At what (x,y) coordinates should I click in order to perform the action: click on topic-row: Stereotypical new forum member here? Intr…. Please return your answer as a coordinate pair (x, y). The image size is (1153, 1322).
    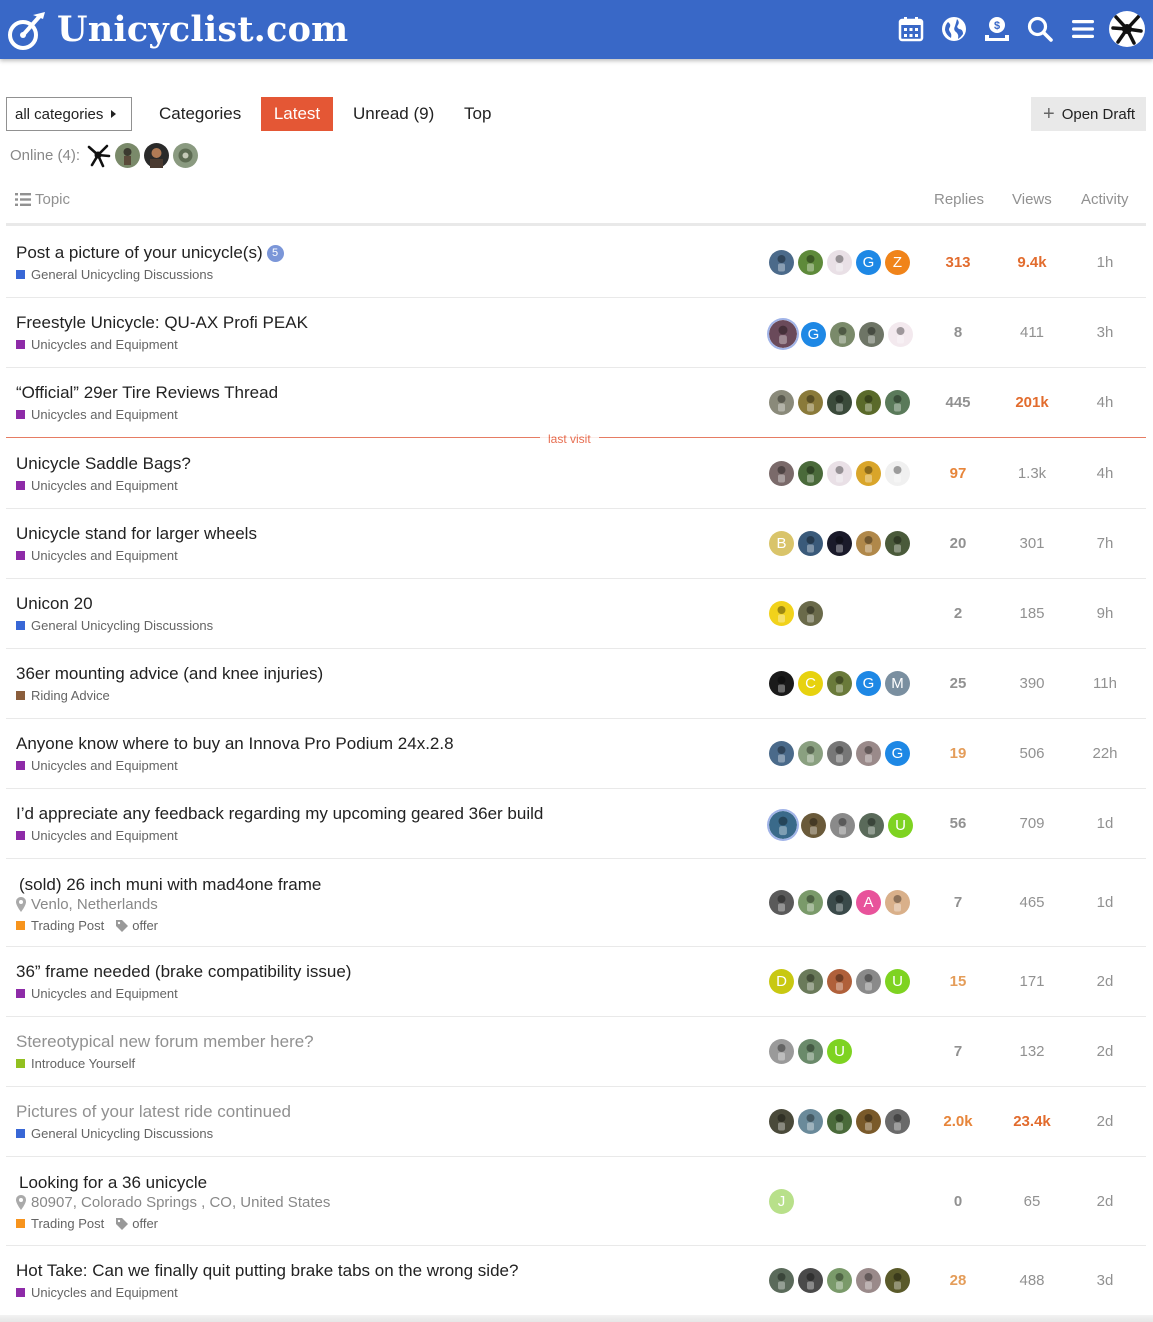
    Looking at the image, I should click on (576, 1052).